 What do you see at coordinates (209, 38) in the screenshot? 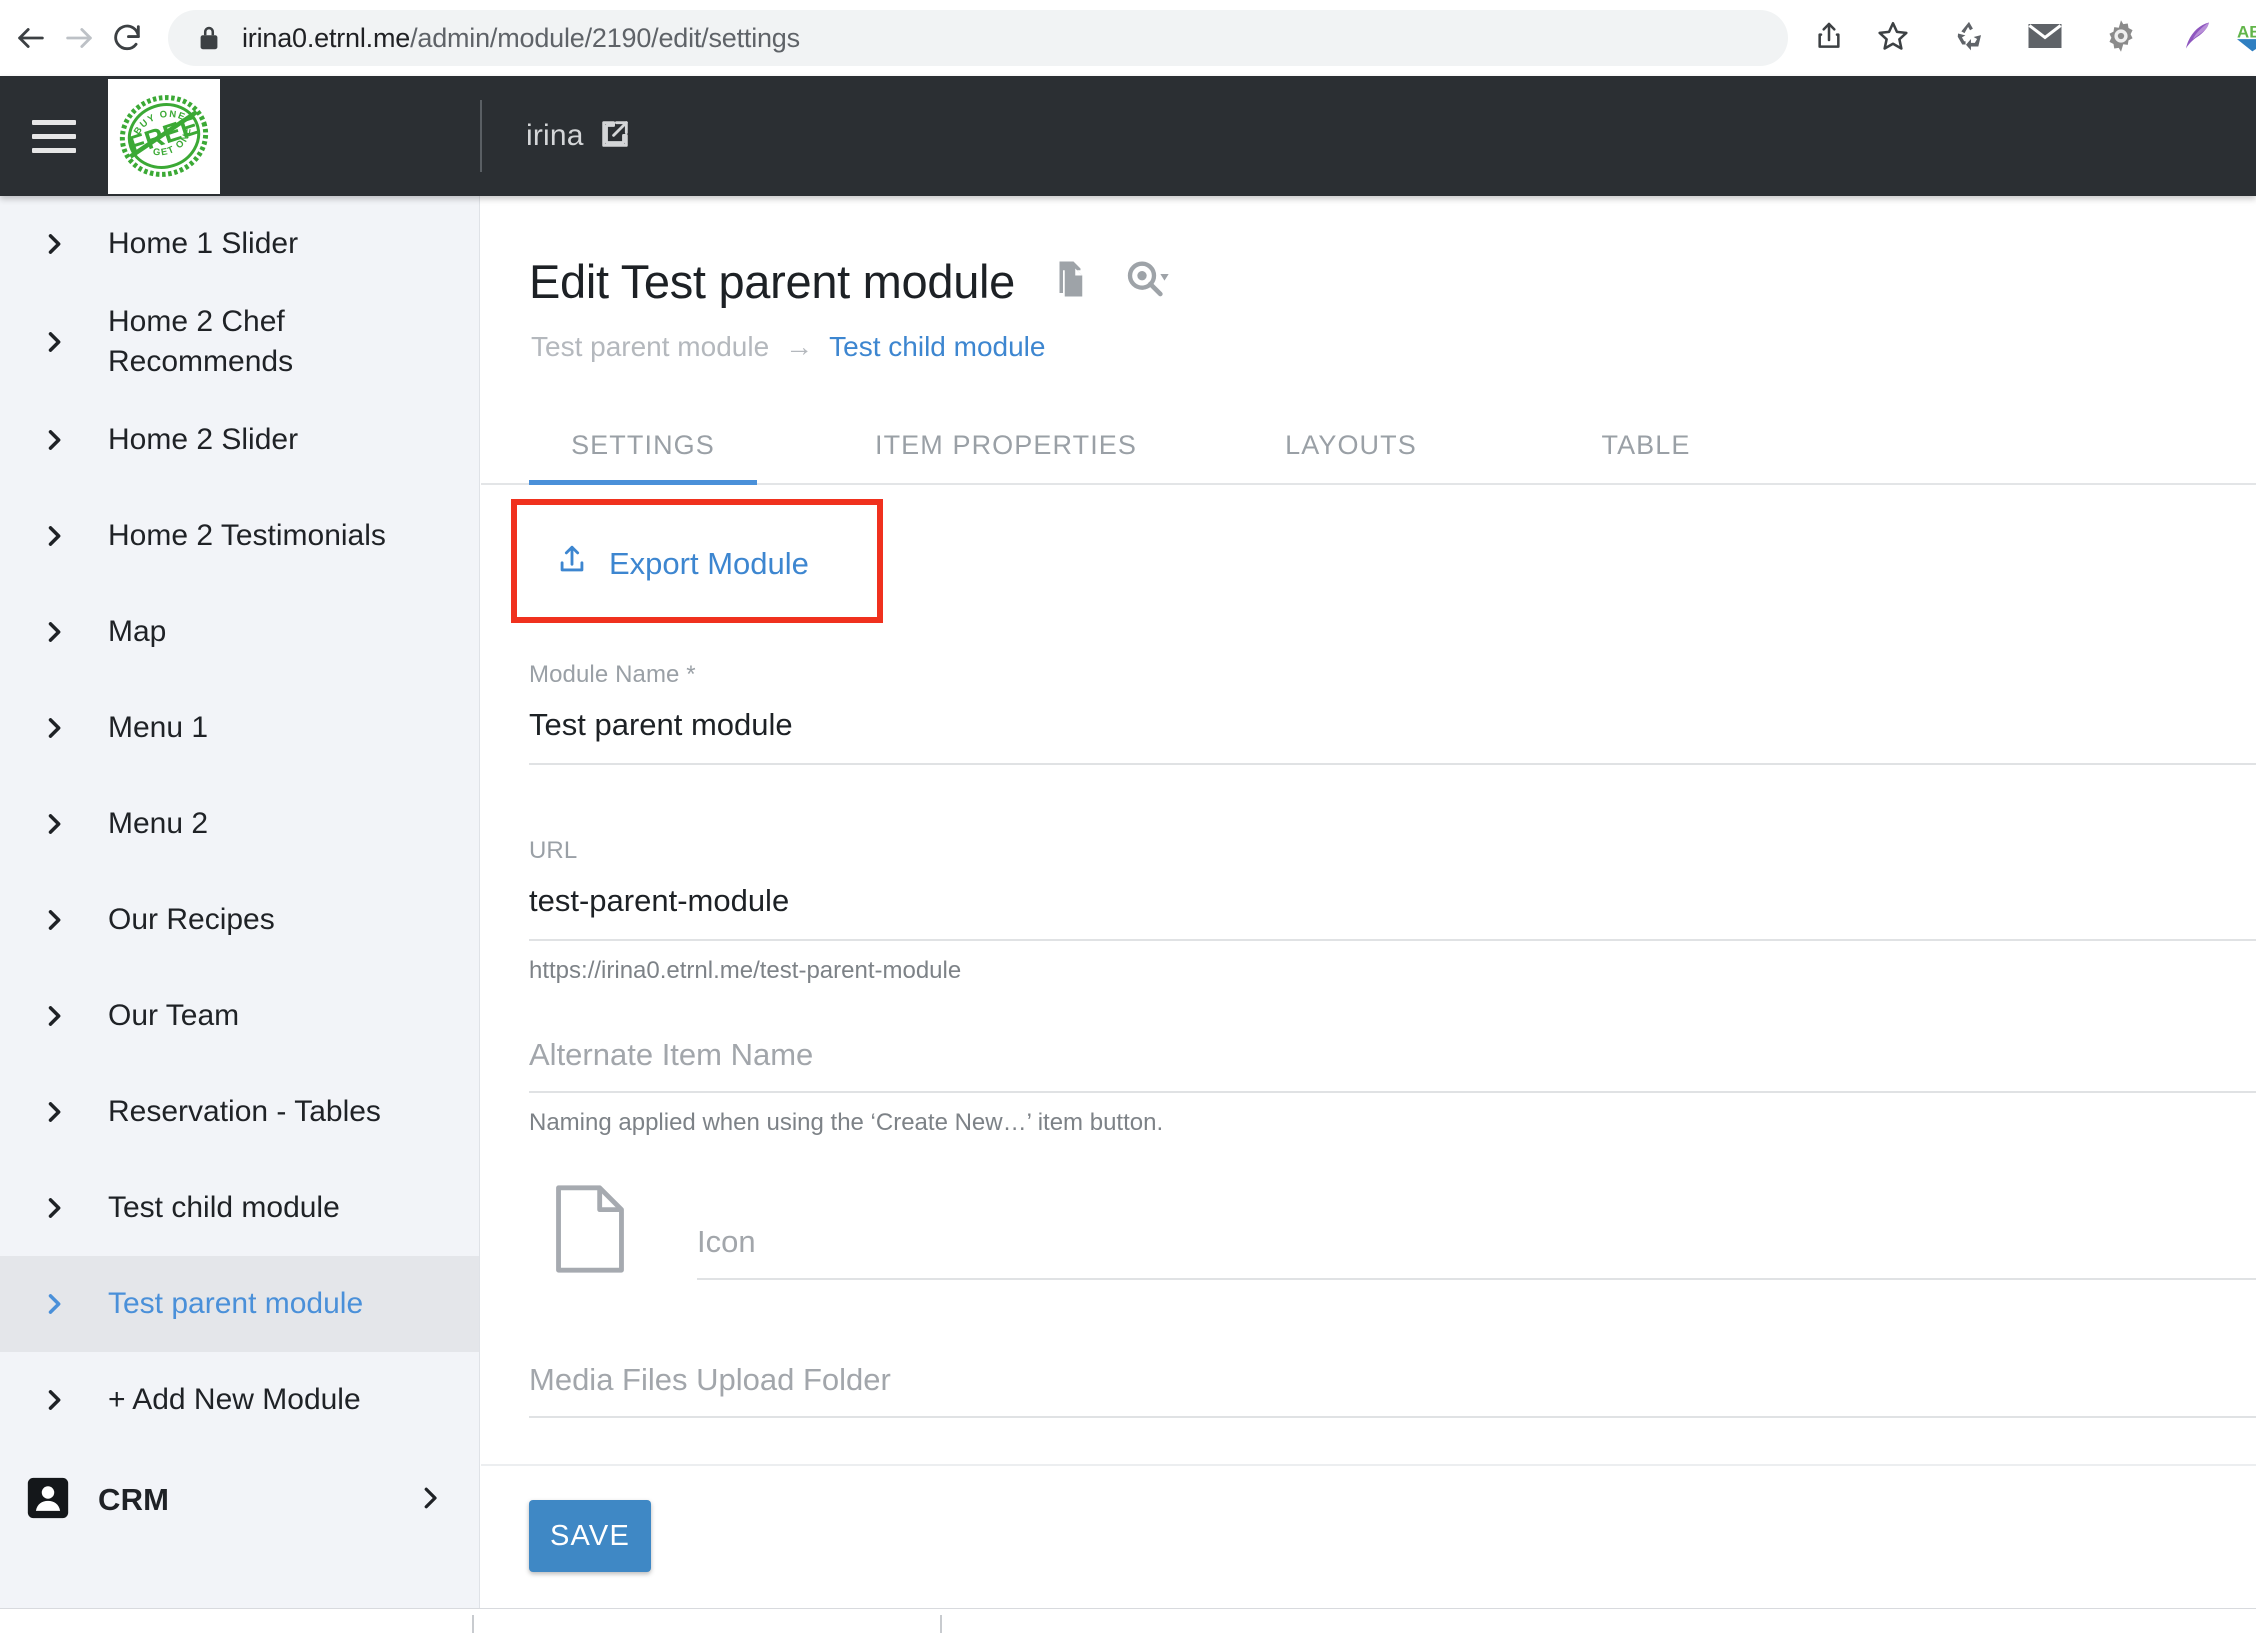
I see `lock-icon` at bounding box center [209, 38].